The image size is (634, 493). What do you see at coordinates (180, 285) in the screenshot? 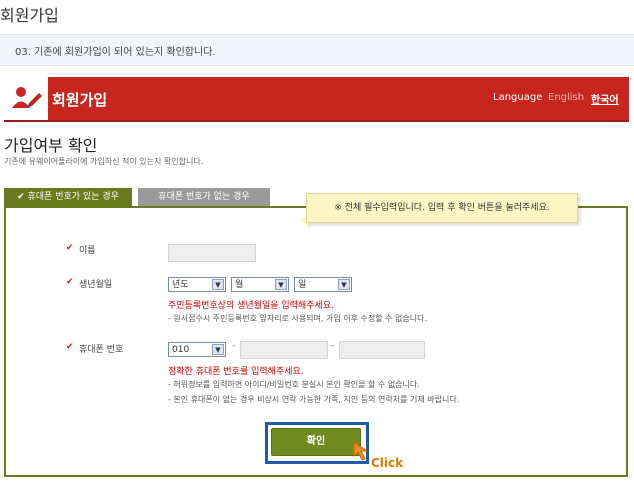
I see `birth-year-value: 년도` at bounding box center [180, 285].